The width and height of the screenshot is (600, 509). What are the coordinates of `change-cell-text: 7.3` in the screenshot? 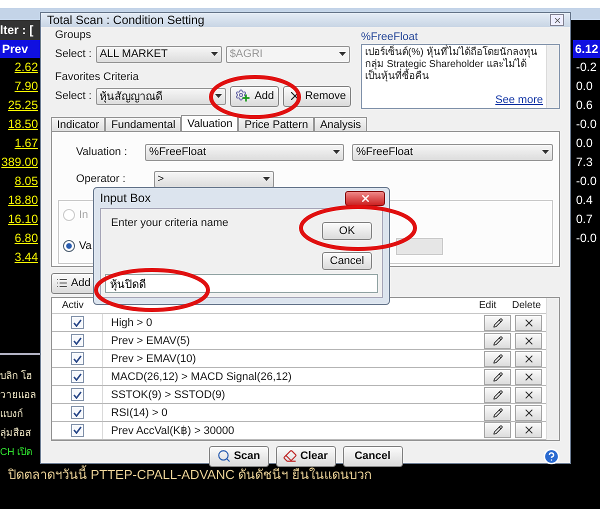 It's located at (584, 162).